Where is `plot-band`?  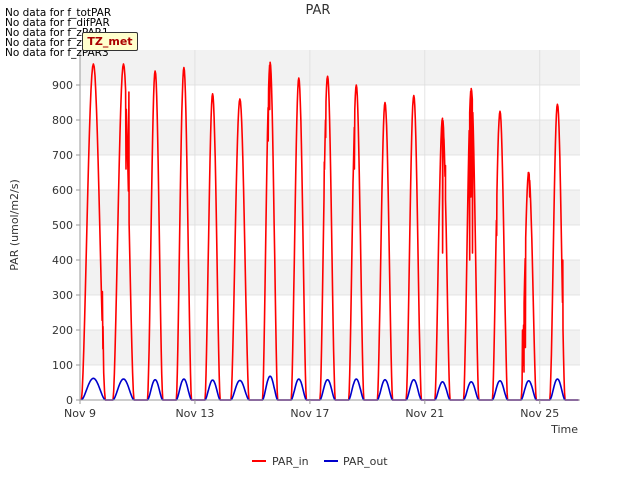 plot-band is located at coordinates (330, 207).